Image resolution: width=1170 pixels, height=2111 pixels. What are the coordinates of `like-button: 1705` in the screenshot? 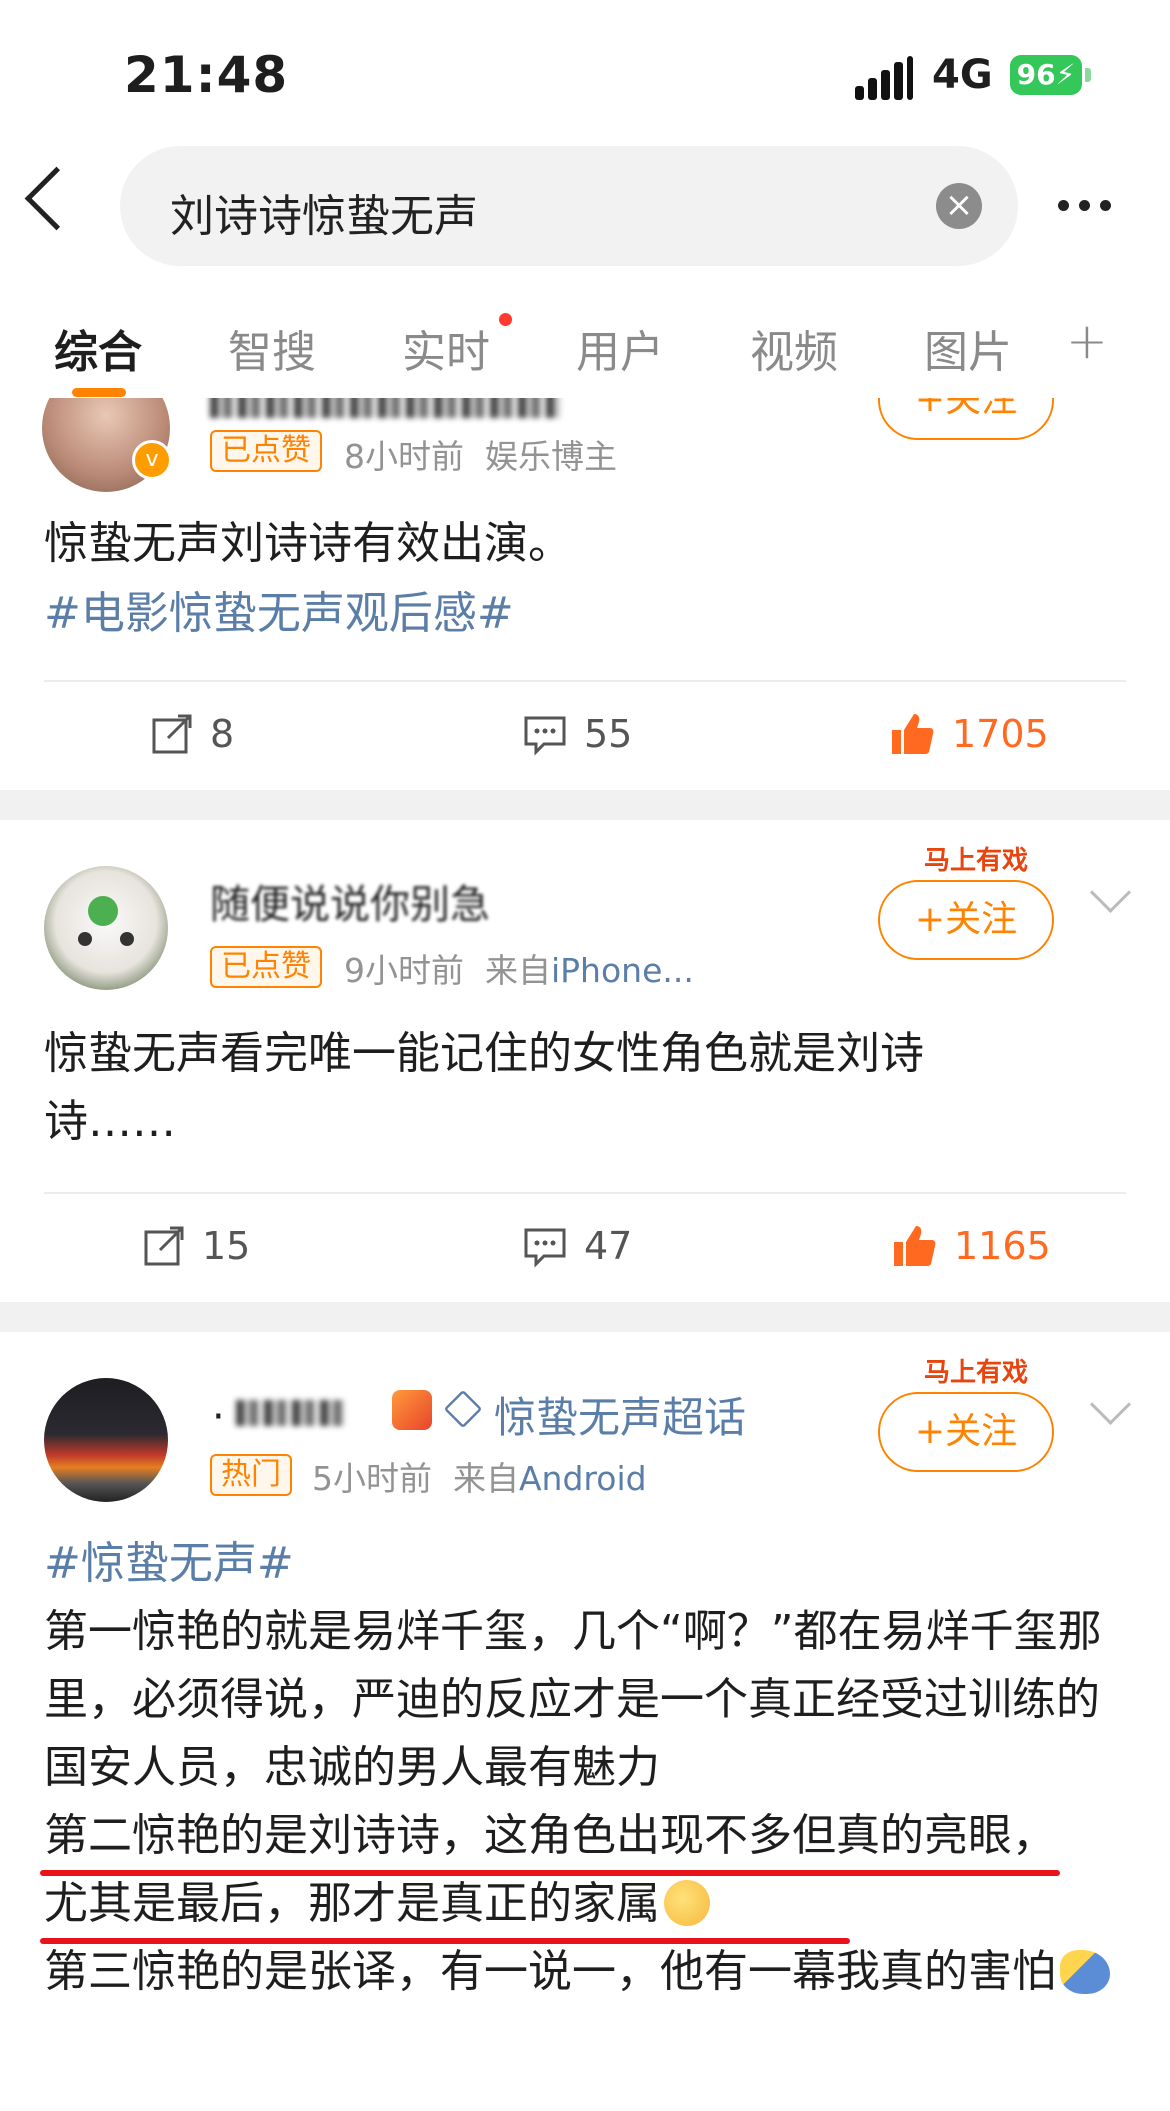 It's located at (968, 734).